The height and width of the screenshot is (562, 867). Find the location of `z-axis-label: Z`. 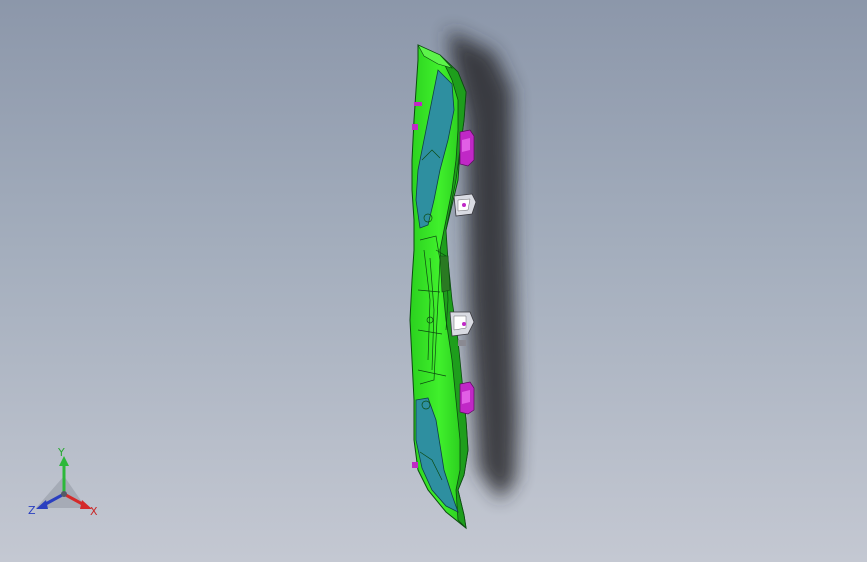

z-axis-label: Z is located at coordinates (32, 510).